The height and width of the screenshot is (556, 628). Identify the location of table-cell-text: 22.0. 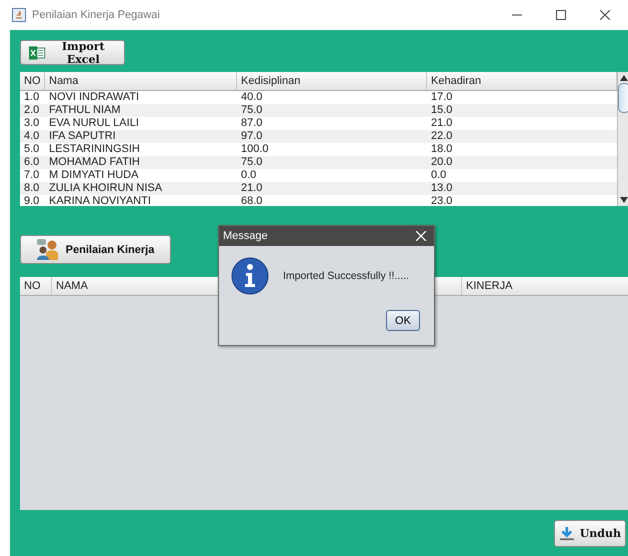
(442, 136).